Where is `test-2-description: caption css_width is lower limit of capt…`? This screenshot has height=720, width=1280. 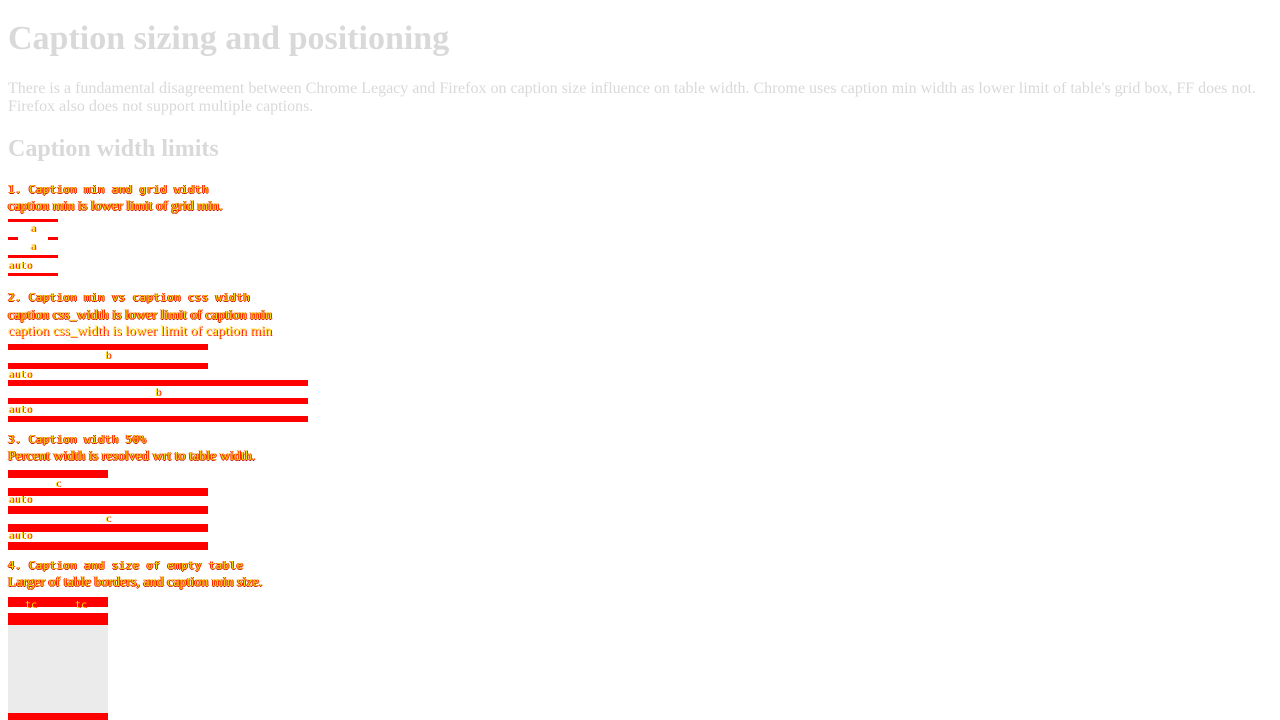 test-2-description: caption css_width is lower limit of capt… is located at coordinates (140, 315).